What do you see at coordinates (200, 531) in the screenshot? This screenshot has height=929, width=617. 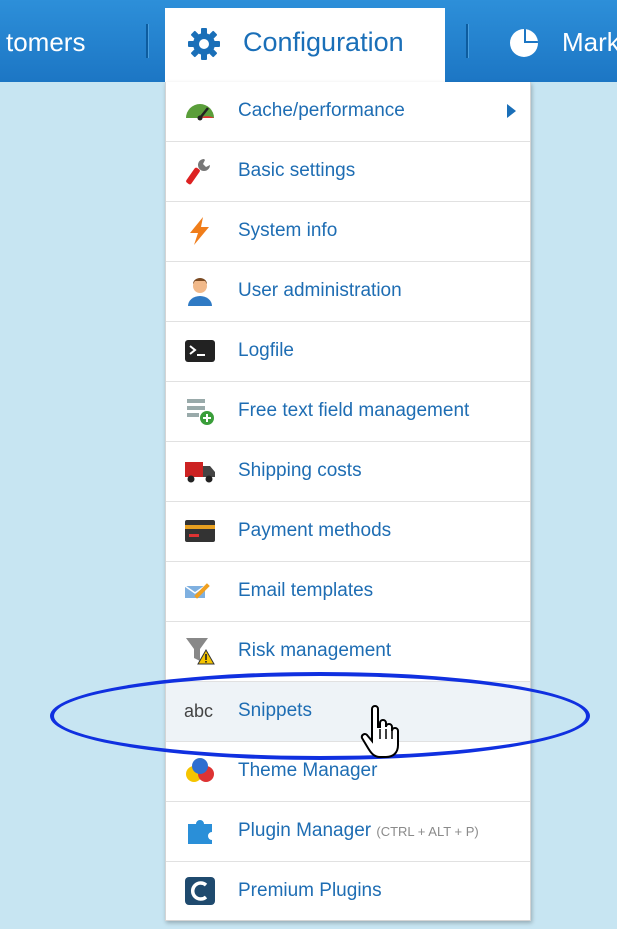 I see `credit-card-icon` at bounding box center [200, 531].